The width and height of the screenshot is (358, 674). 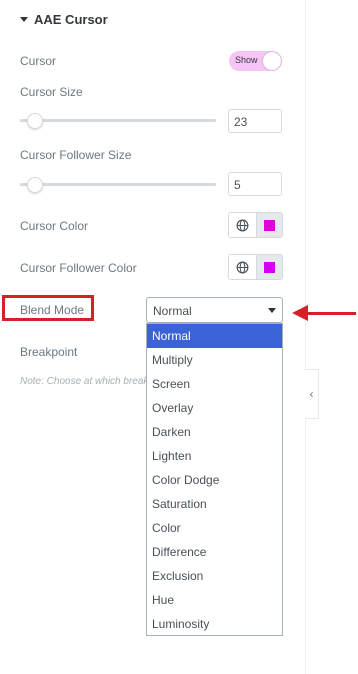 What do you see at coordinates (214, 576) in the screenshot?
I see `dropdown-option: Exclusion` at bounding box center [214, 576].